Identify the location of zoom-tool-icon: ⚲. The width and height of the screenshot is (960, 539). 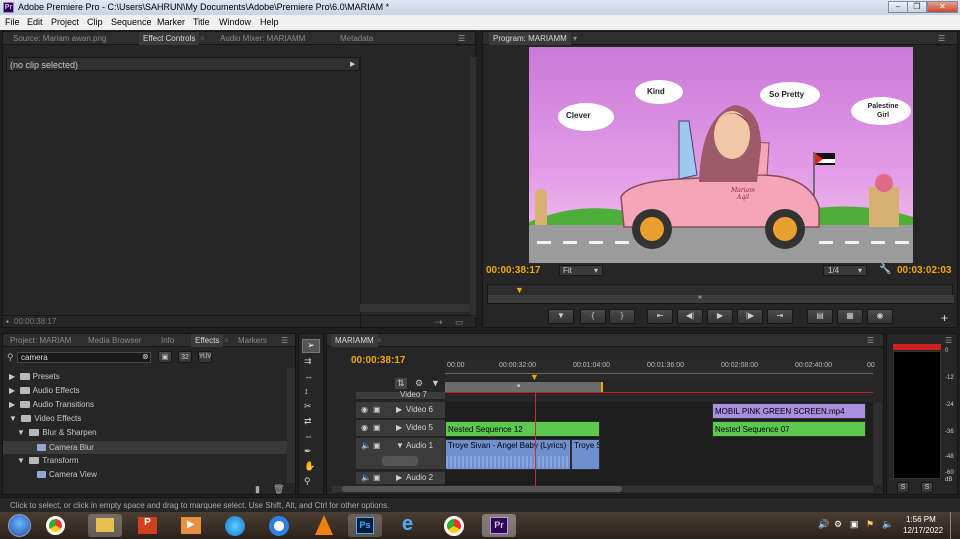
(307, 481).